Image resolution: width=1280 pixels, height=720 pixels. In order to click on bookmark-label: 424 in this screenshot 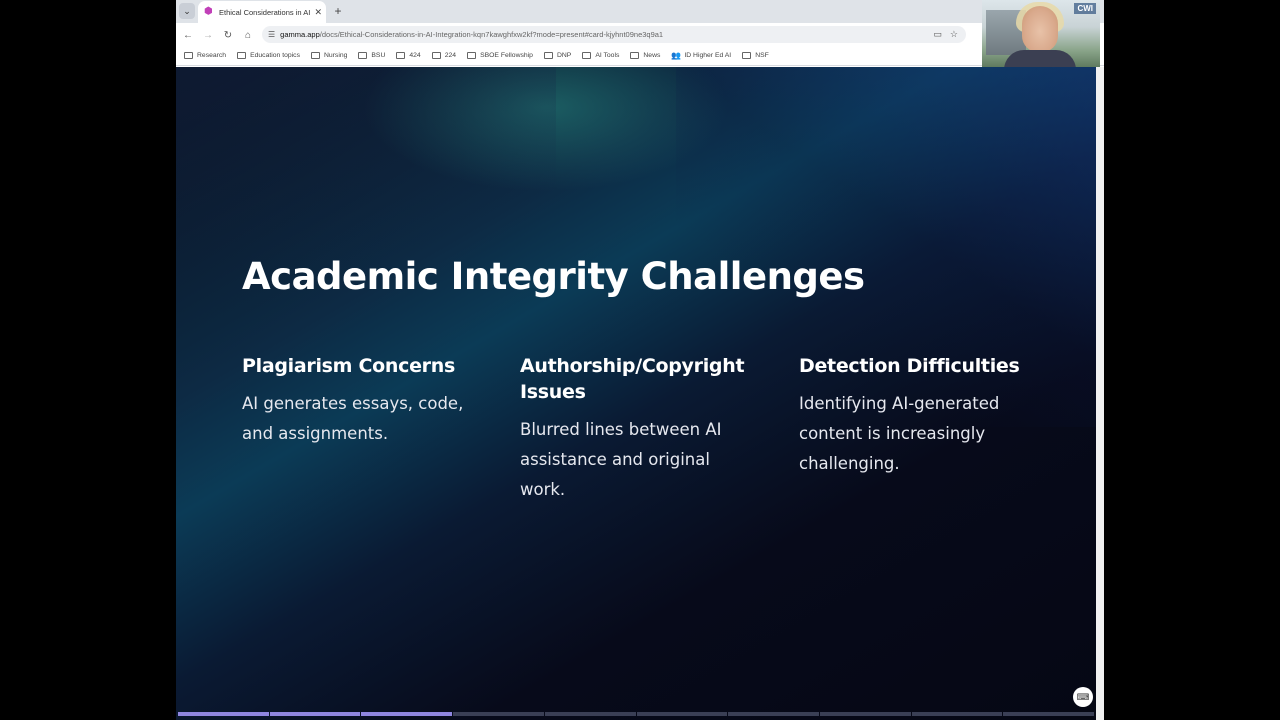, I will do `click(415, 55)`.